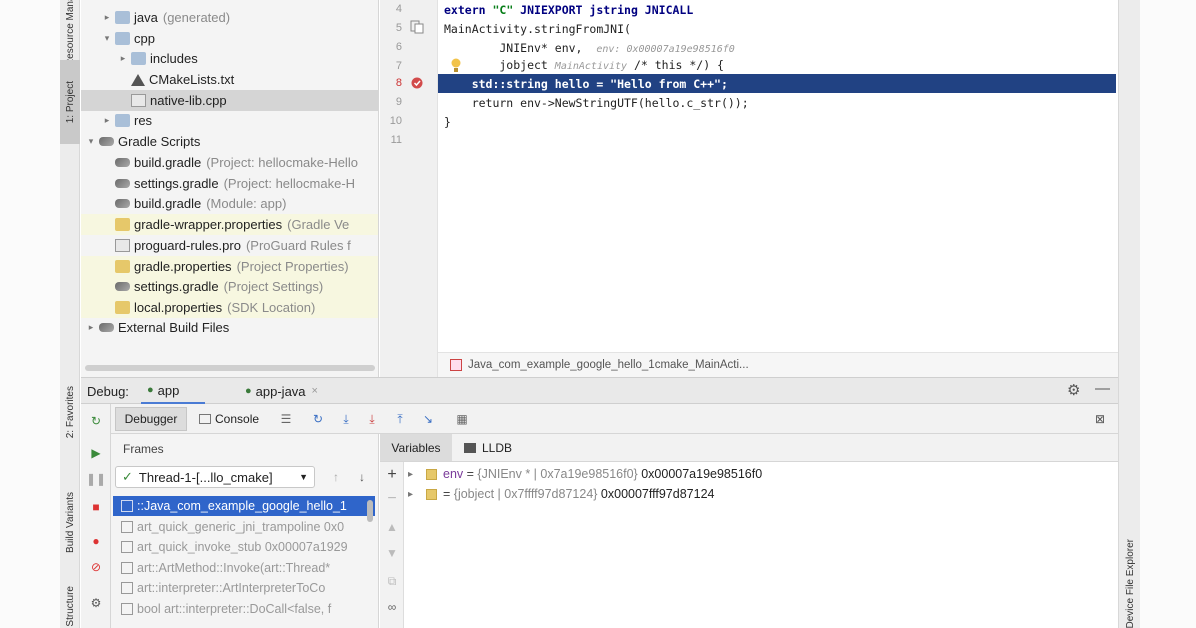  I want to click on frames-scrollbar, so click(370, 511).